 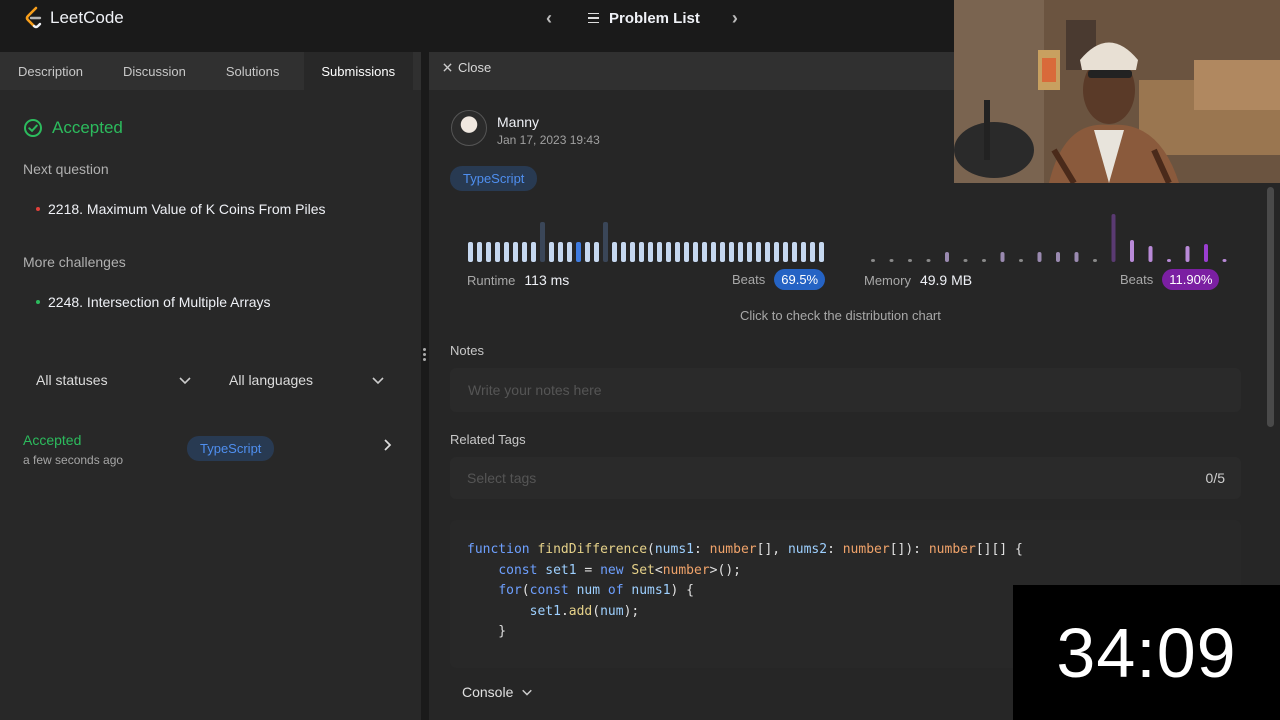 I want to click on leetcode-logo-icon, so click(x=33, y=17).